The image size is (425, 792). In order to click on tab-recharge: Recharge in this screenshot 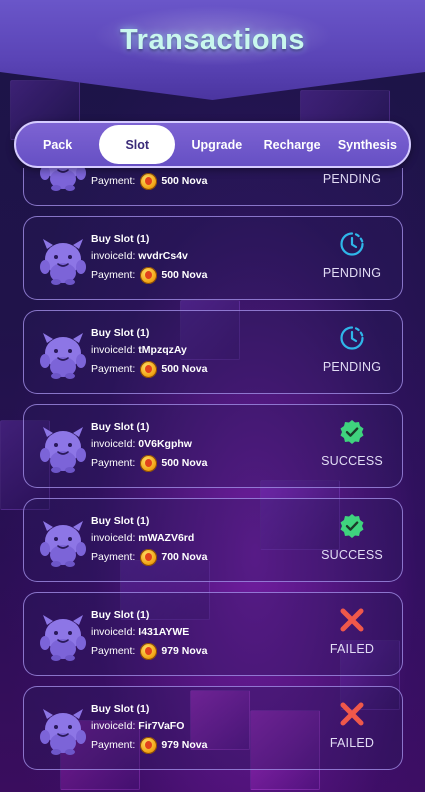, I will do `click(292, 144)`.